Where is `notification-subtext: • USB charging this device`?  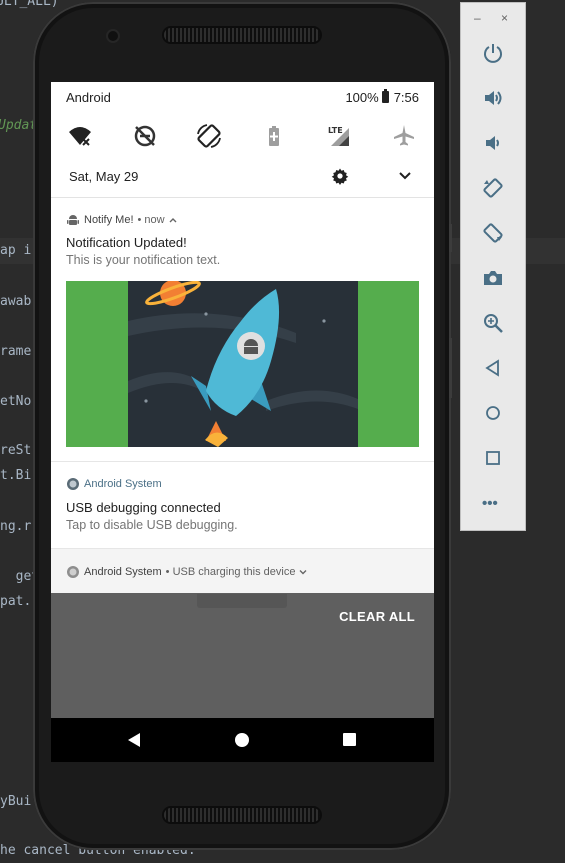
notification-subtext: • USB charging this device is located at coordinates (230, 572).